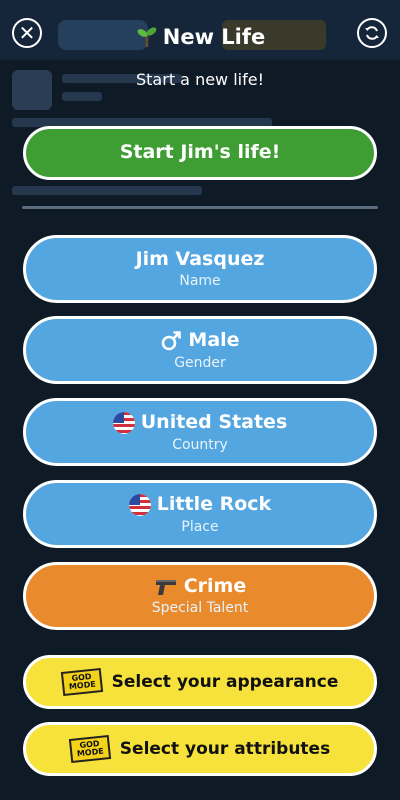  Describe the element at coordinates (200, 258) in the screenshot. I see `name-value: Jim Vasquez` at that location.